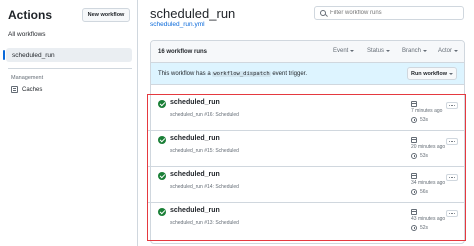  I want to click on sidebar-divider, so click(70, 68).